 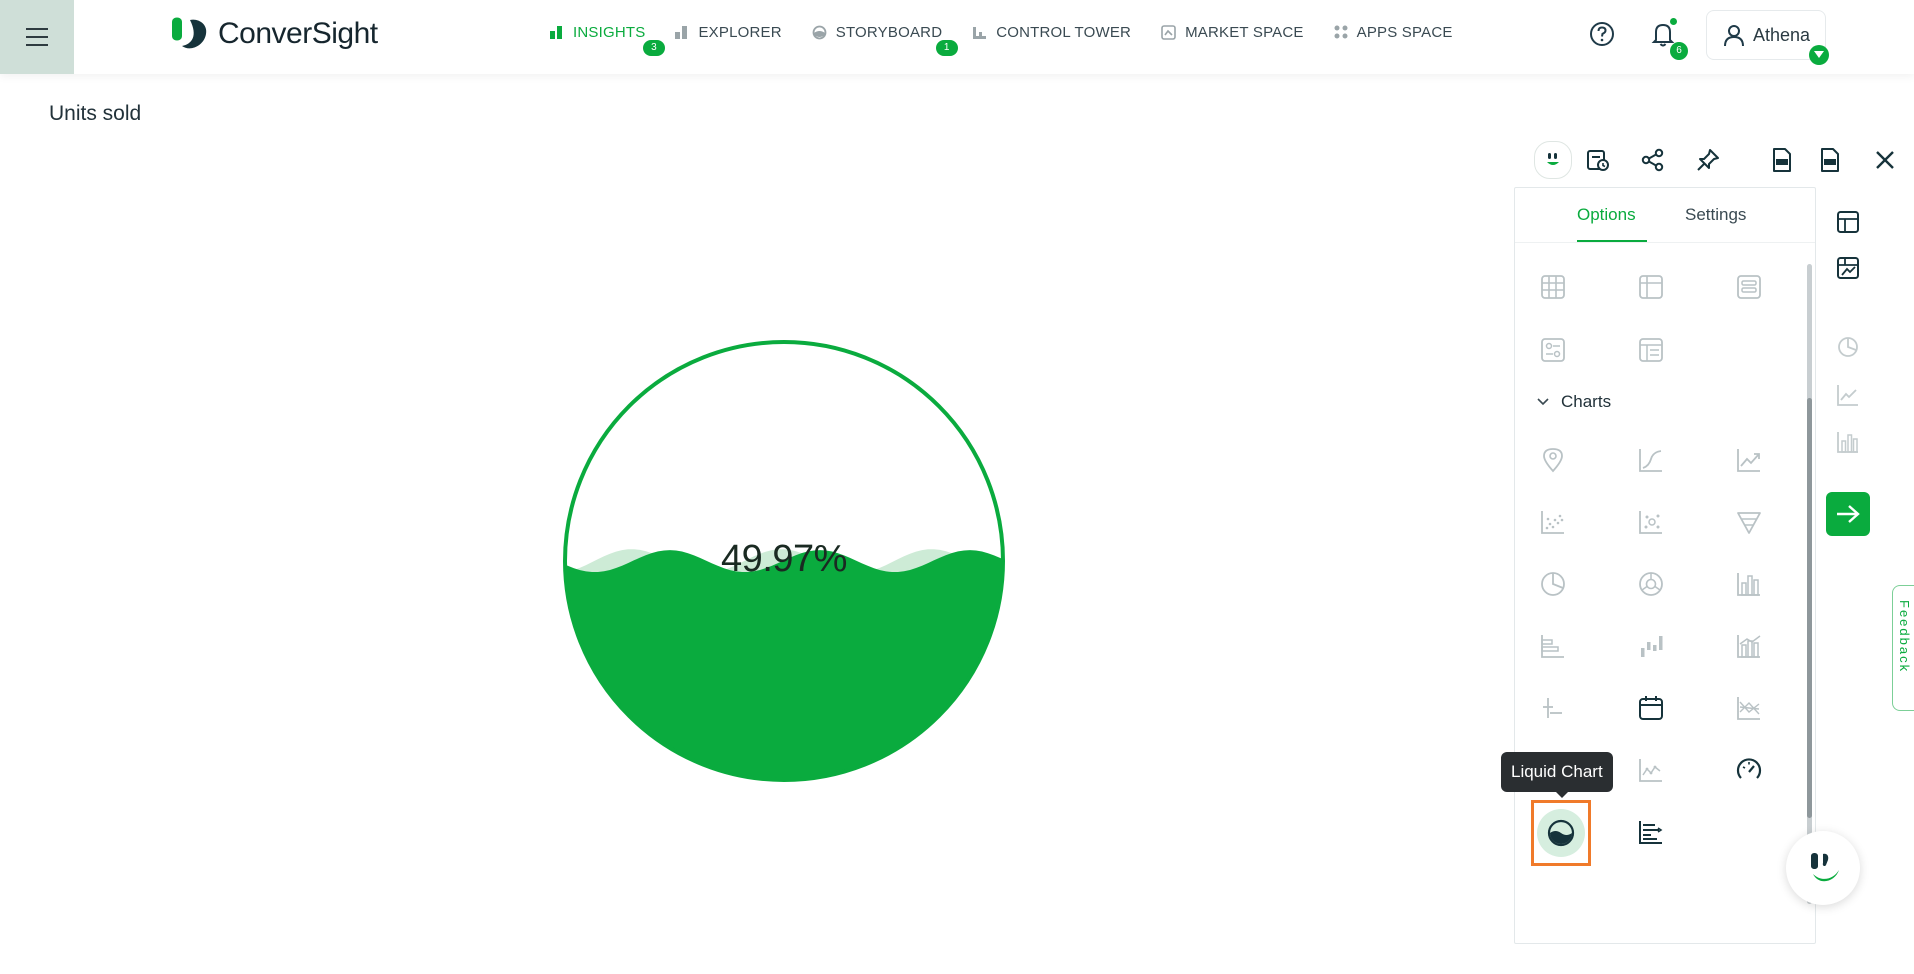 I want to click on tab-settings: Settings, so click(x=1715, y=215).